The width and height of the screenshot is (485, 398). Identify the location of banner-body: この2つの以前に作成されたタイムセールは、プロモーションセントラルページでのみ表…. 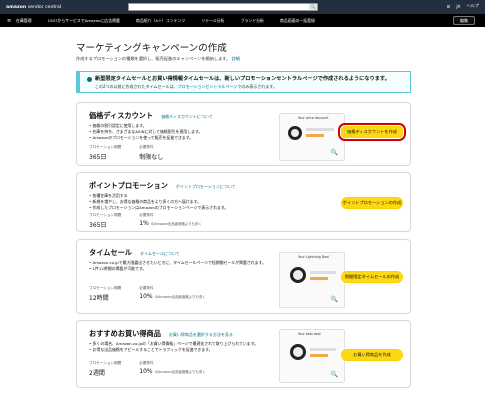
(186, 86).